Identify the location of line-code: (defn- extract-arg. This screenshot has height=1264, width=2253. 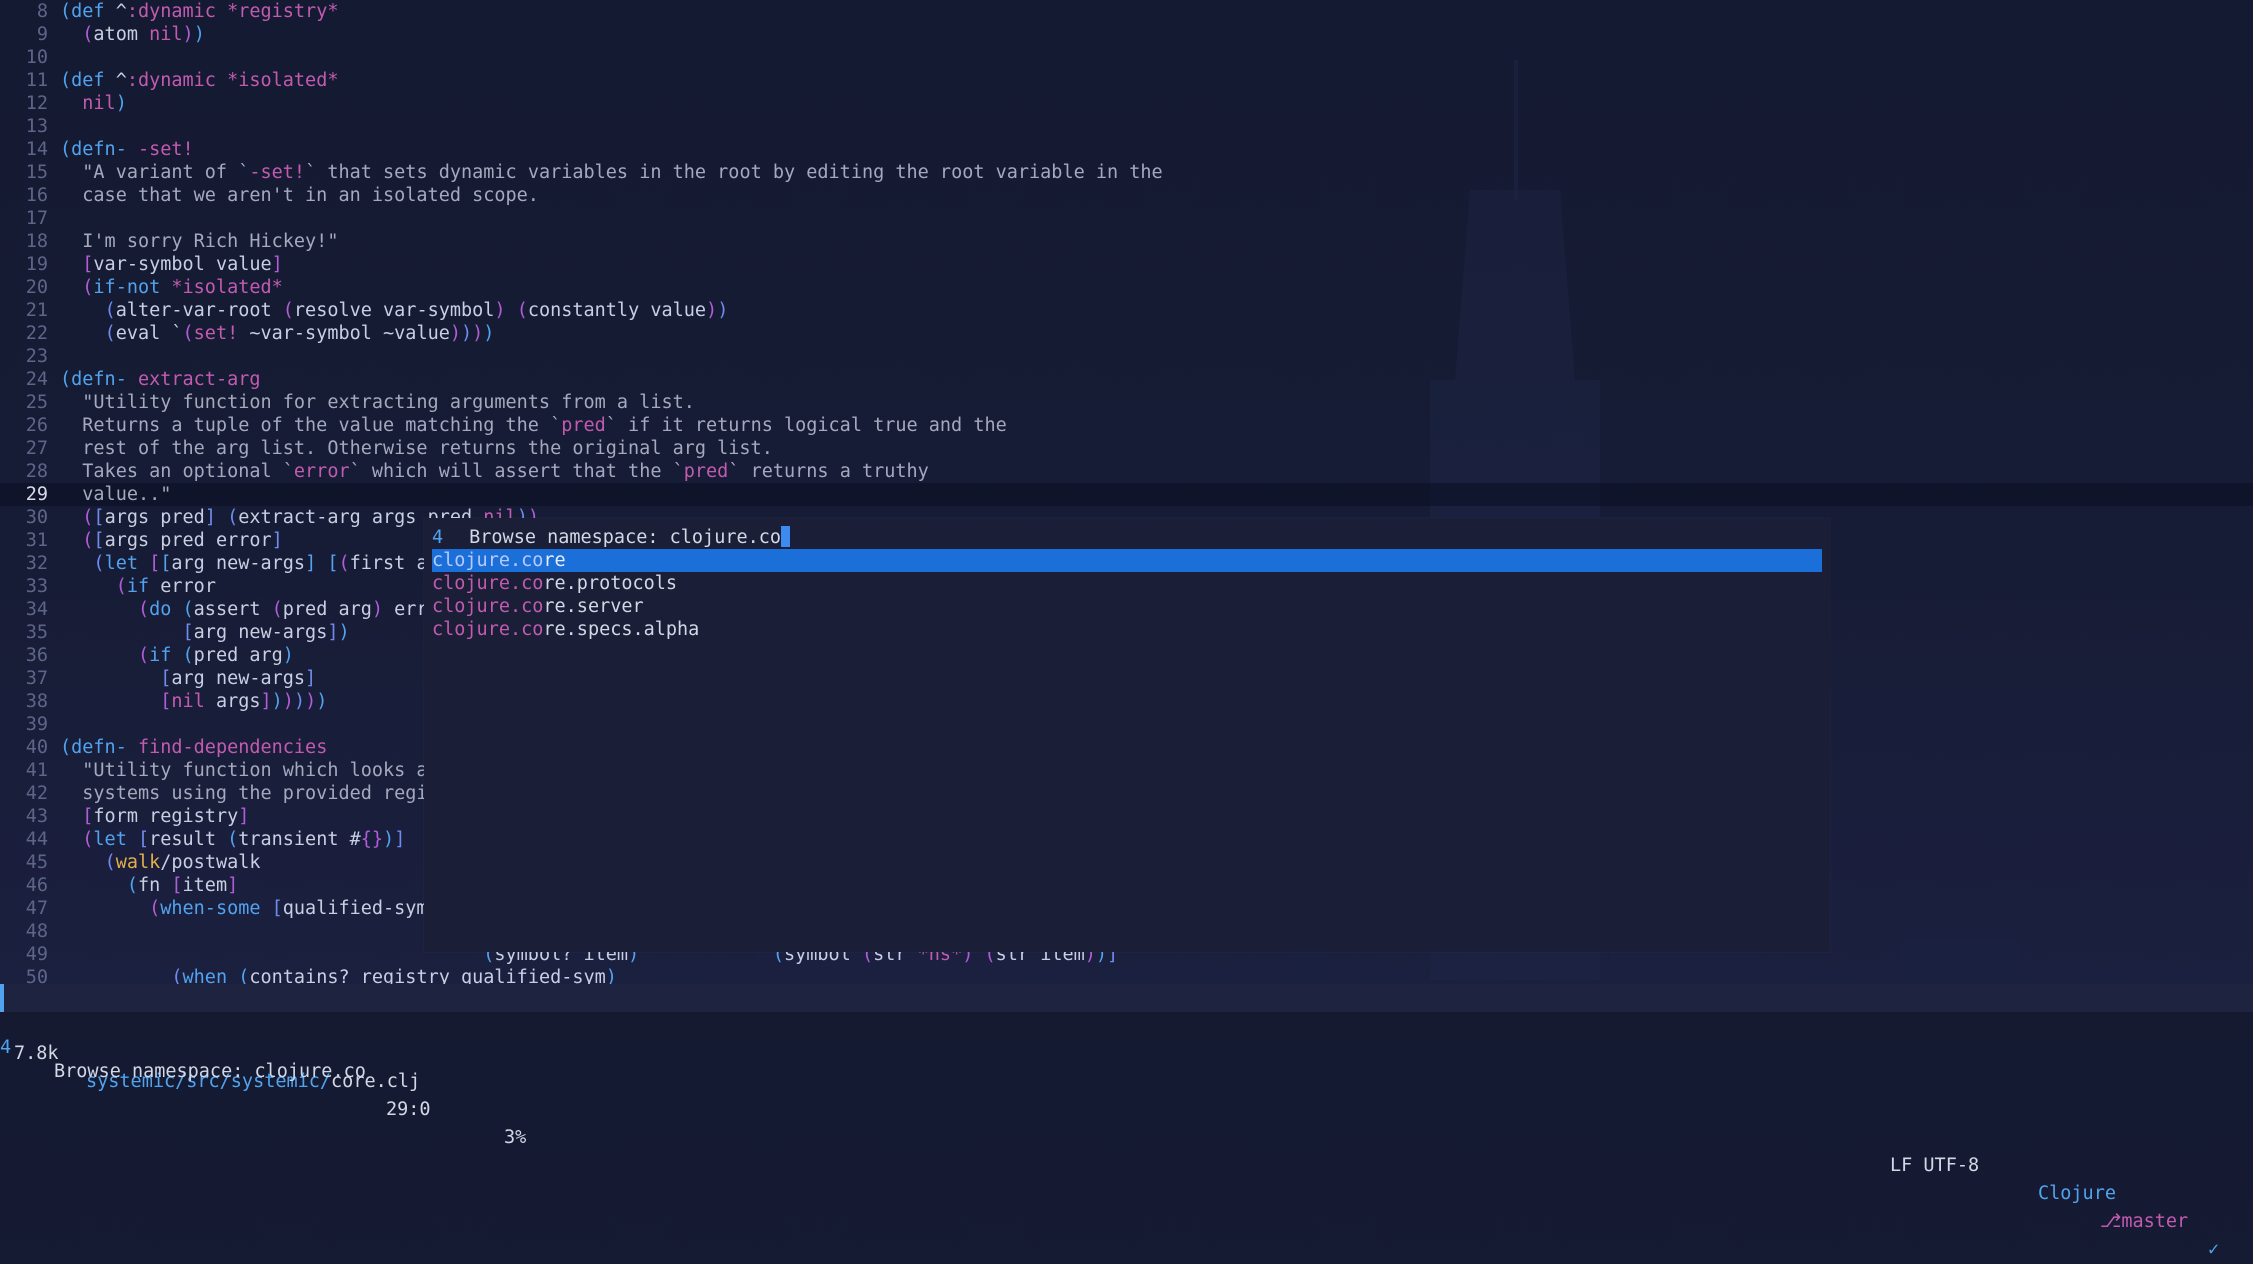
(160, 379).